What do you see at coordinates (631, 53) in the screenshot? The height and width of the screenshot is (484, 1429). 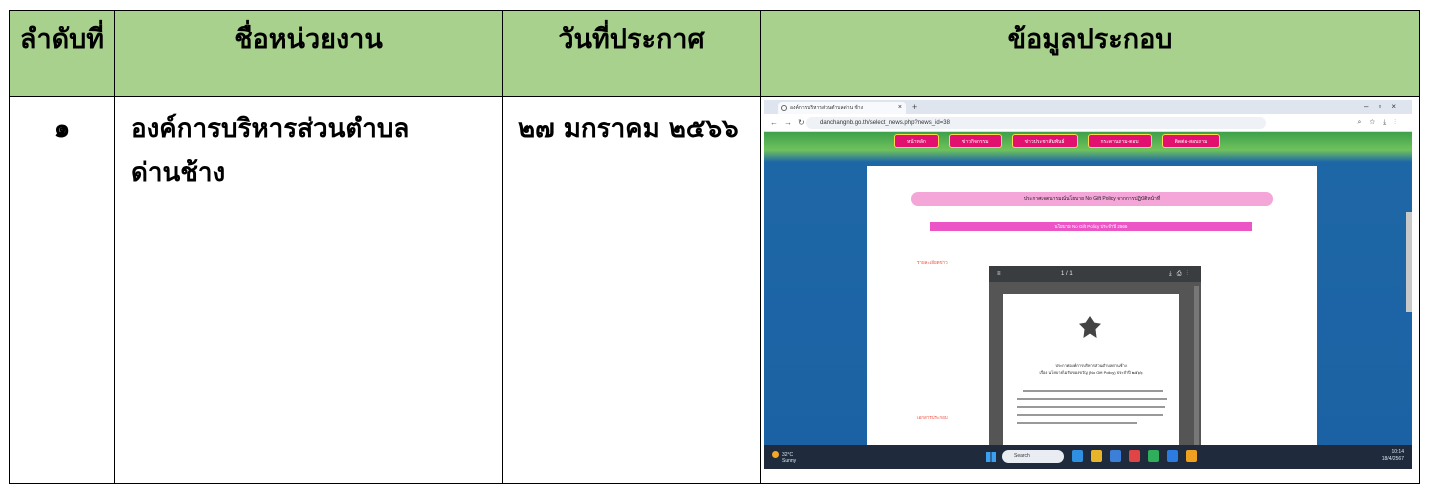 I see `header-announce-date: วันที่ประกาศ` at bounding box center [631, 53].